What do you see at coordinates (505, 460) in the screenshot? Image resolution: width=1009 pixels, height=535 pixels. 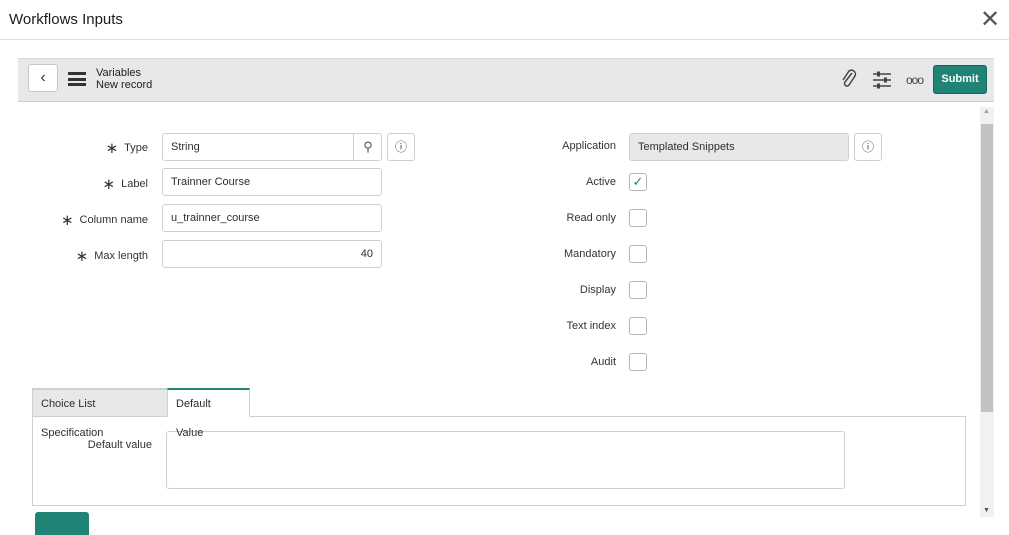 I see `default-value-textarea` at bounding box center [505, 460].